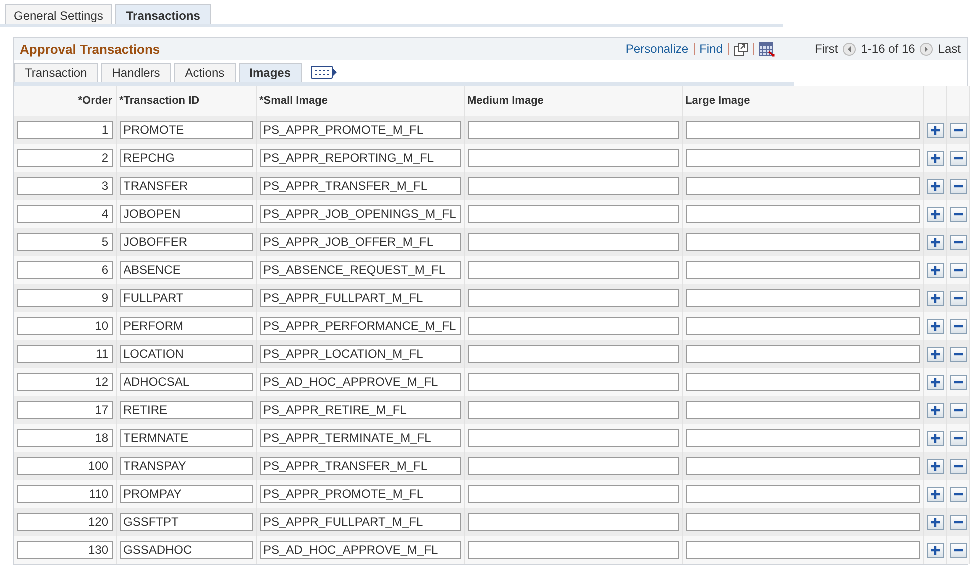 Image resolution: width=973 pixels, height=566 pixels. Describe the element at coordinates (657, 49) in the screenshot. I see `toolbar-link: Personalize` at that location.